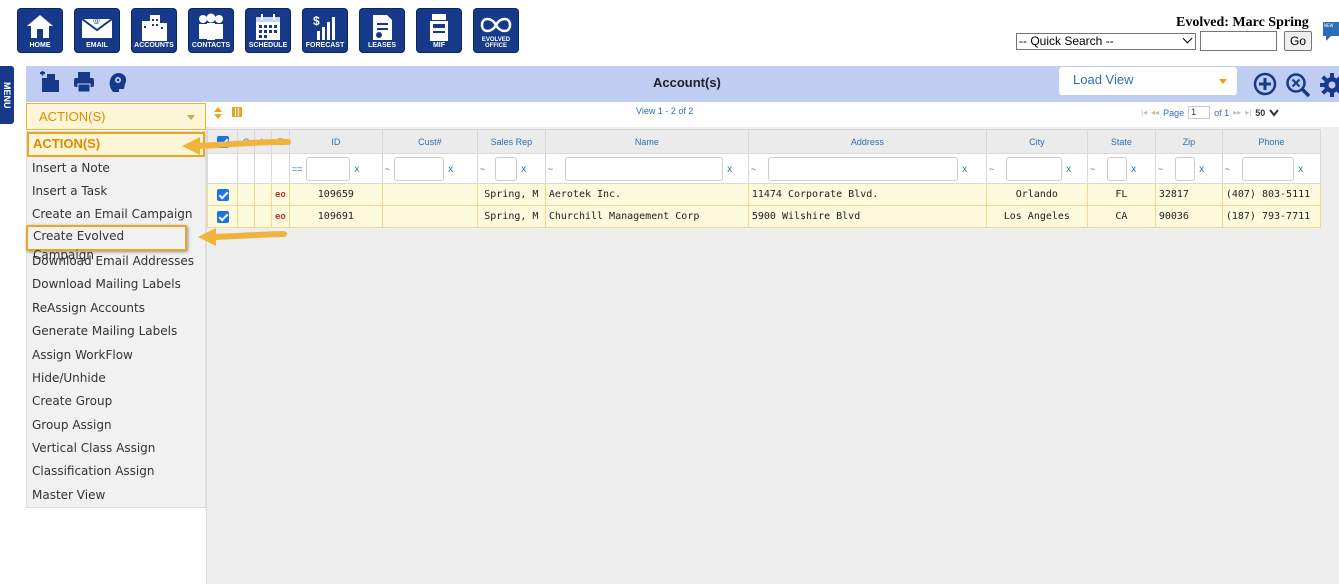  I want to click on filter-address-input, so click(863, 168).